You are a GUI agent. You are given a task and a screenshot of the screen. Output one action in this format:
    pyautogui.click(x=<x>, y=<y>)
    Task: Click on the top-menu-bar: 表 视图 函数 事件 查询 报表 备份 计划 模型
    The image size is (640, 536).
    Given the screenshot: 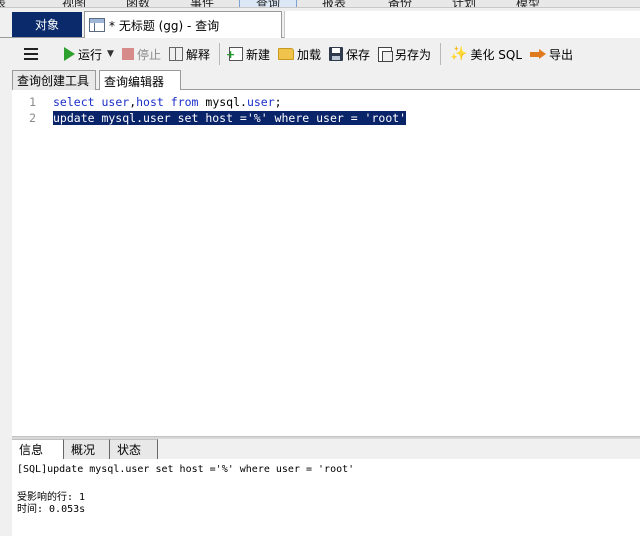 What is the action you would take?
    pyautogui.click(x=320, y=4)
    